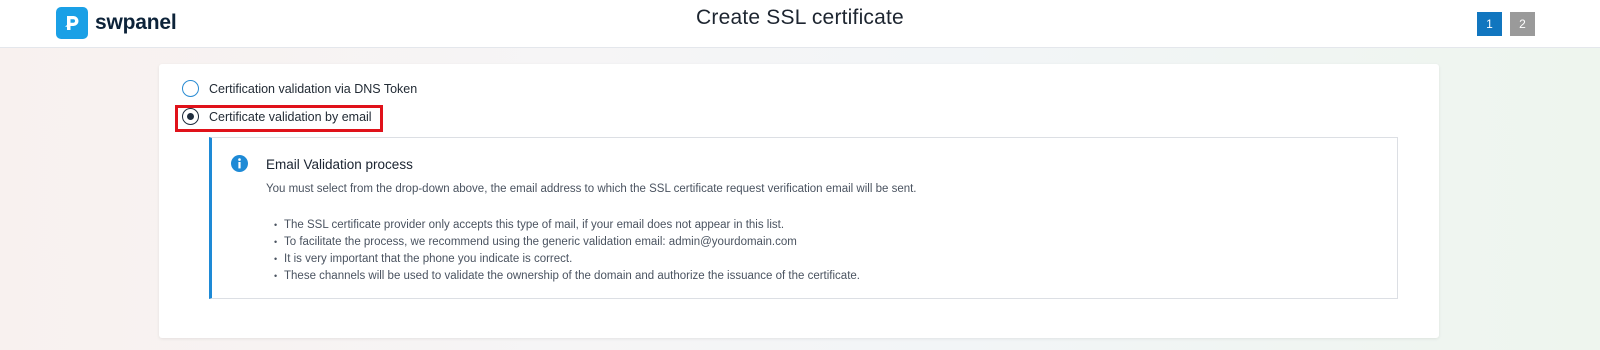 The height and width of the screenshot is (350, 1600). I want to click on step-indicator: 1 2, so click(1506, 24).